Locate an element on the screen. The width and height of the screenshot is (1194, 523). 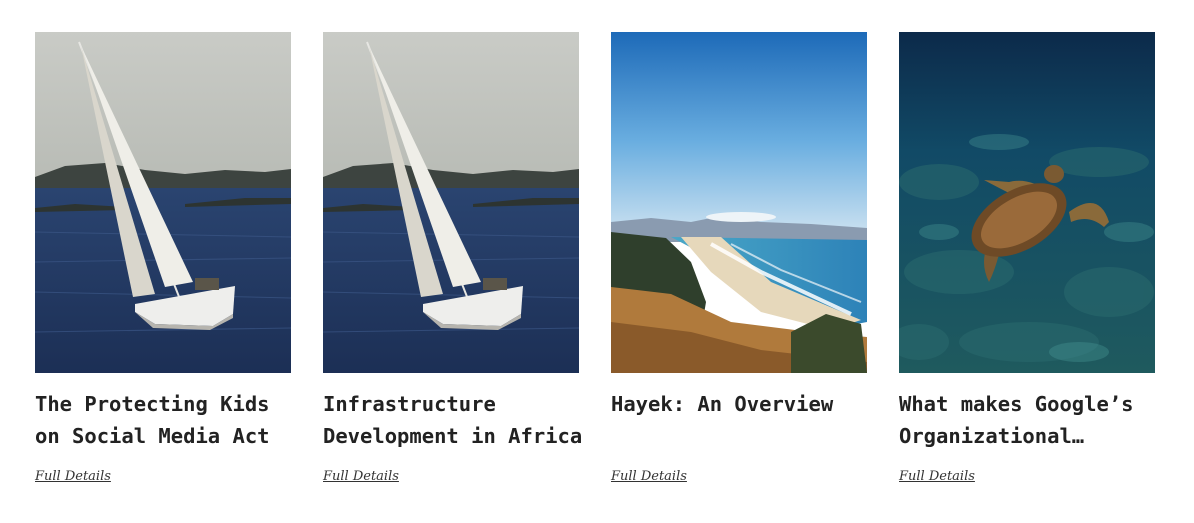
card-title: Hayek: An Overview is located at coordinates (742, 404).